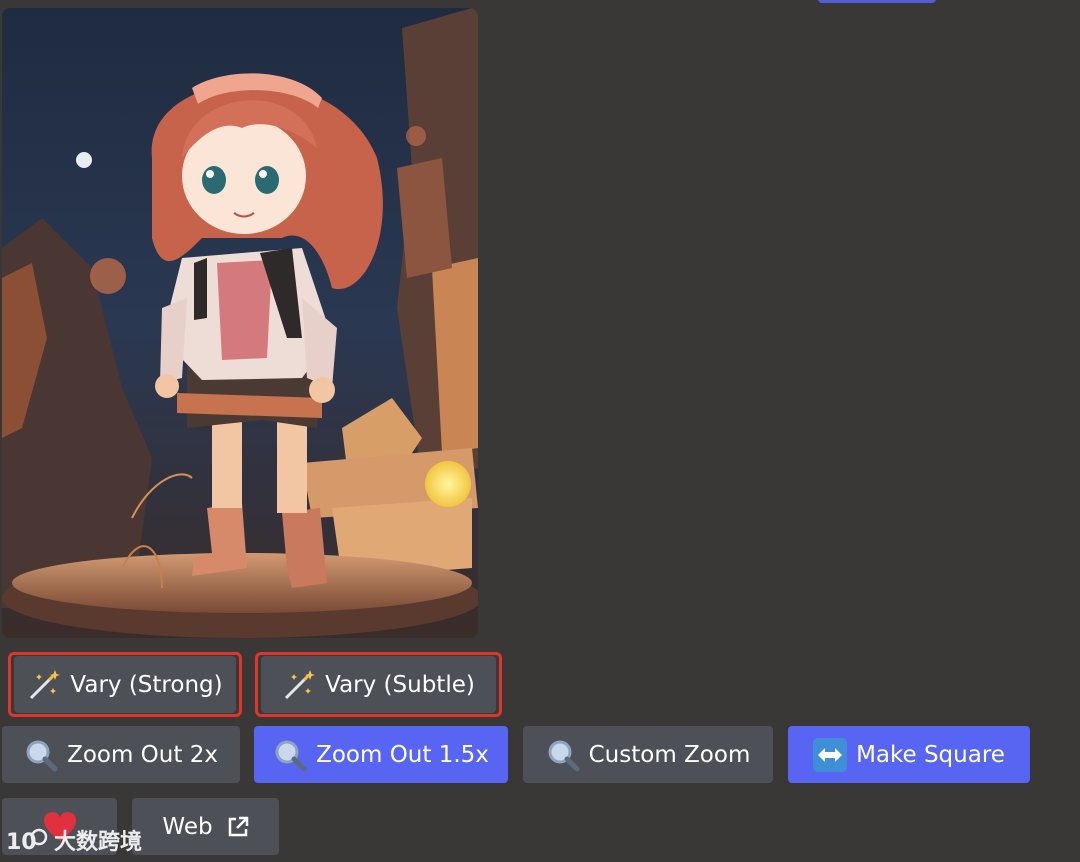  I want to click on watermark: 10 大数跨境, so click(74, 840).